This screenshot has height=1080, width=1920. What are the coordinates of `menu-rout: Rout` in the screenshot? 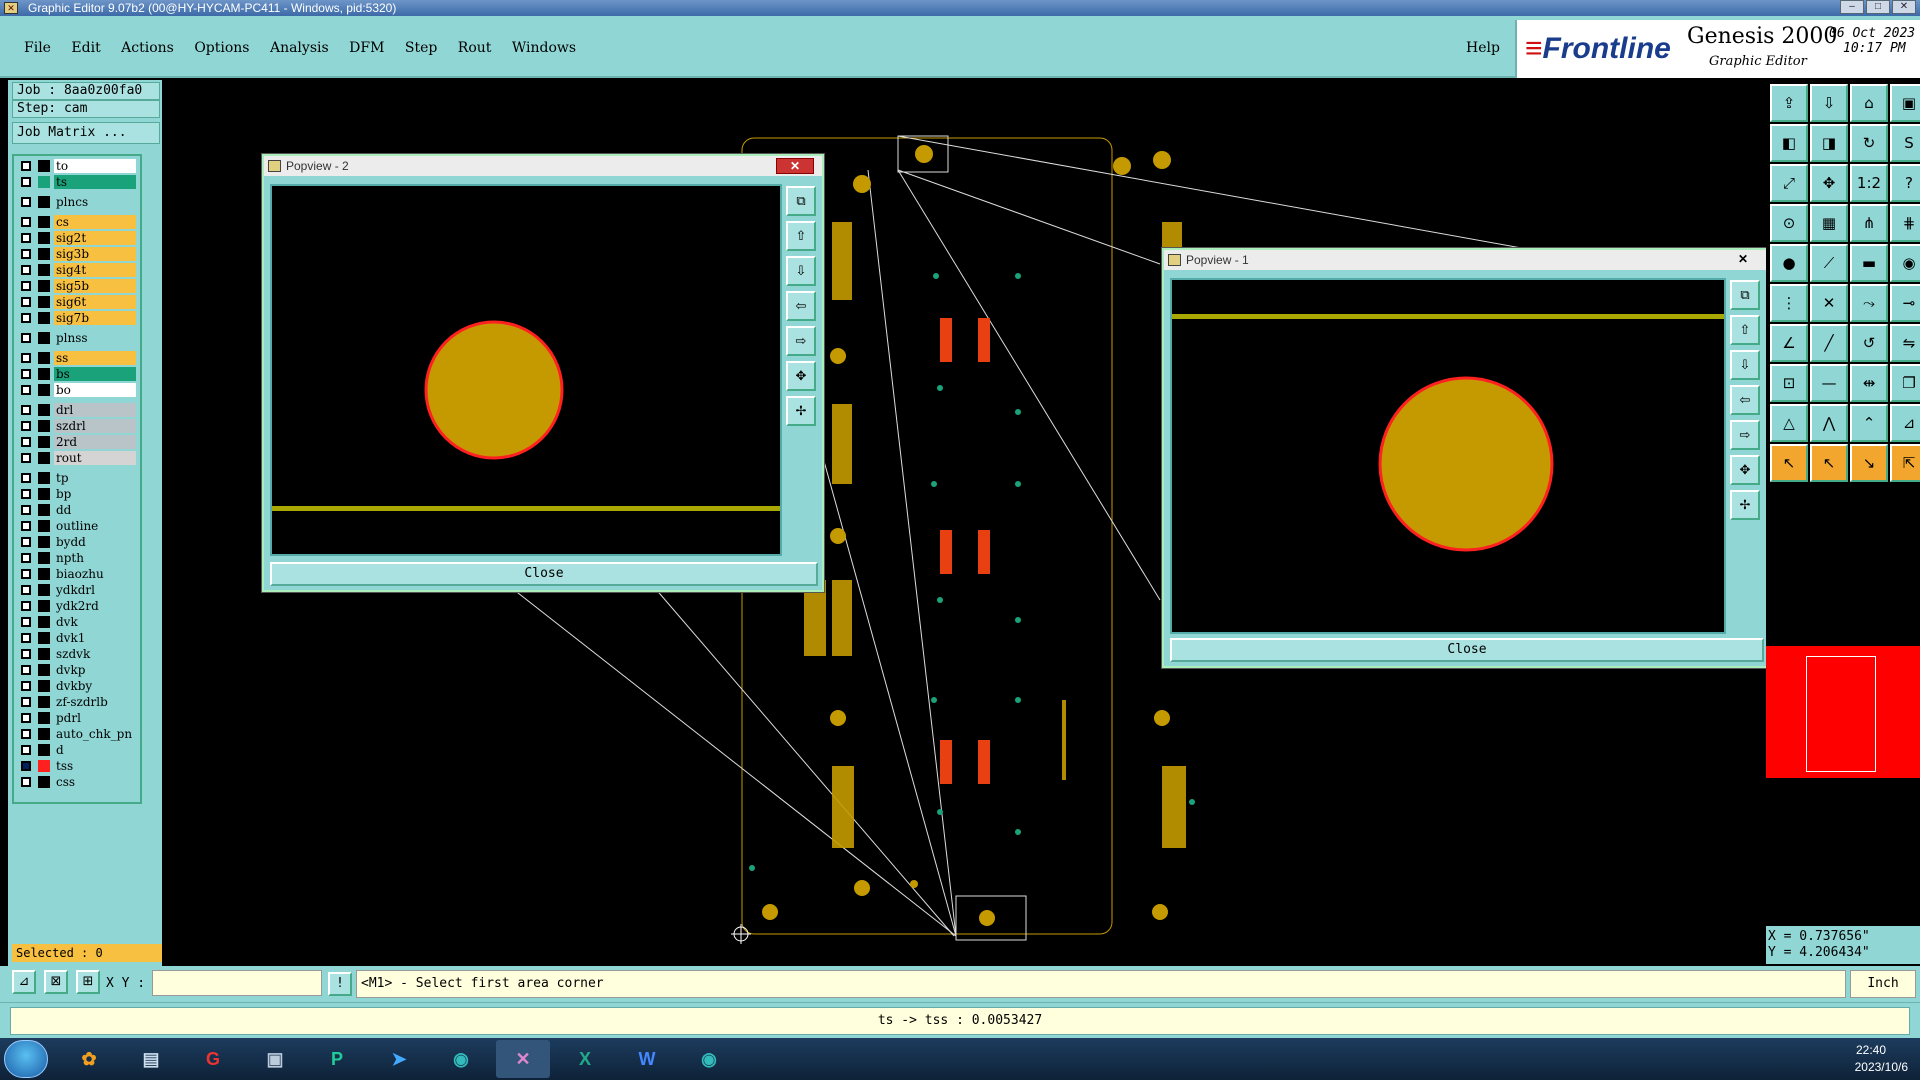 It's located at (475, 48).